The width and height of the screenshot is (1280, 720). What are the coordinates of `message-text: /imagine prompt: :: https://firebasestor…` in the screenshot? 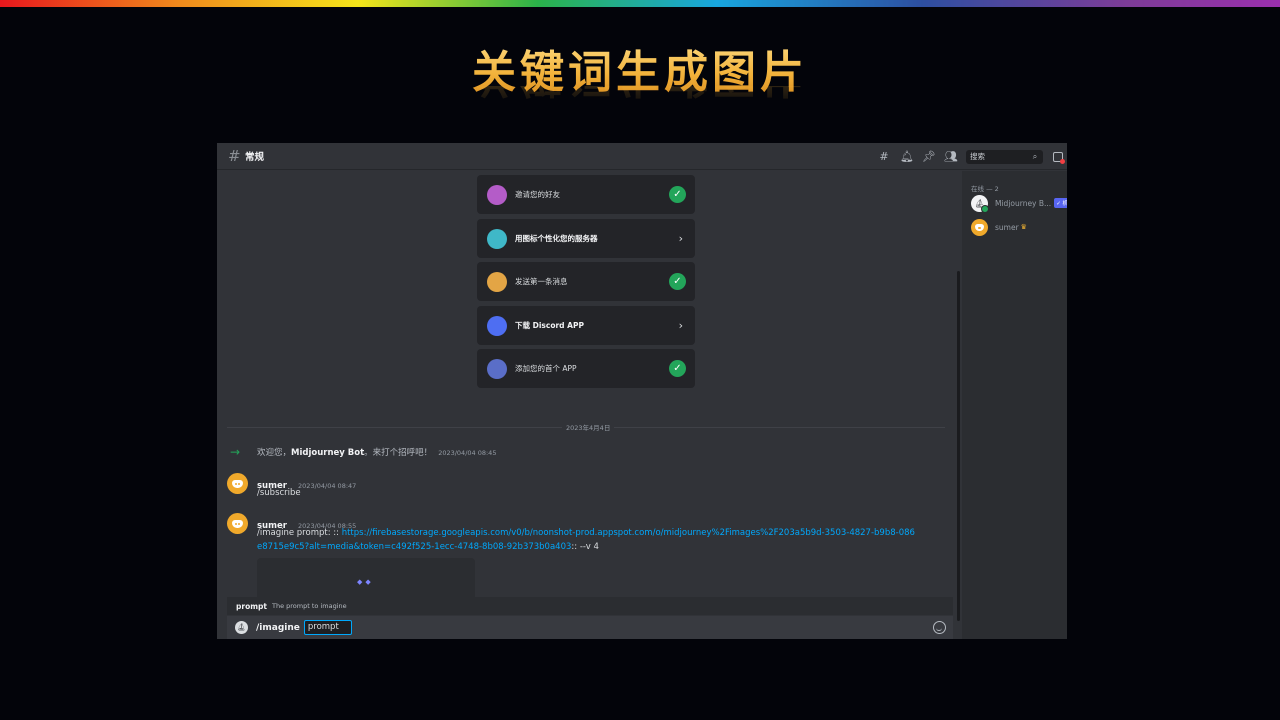 It's located at (586, 540).